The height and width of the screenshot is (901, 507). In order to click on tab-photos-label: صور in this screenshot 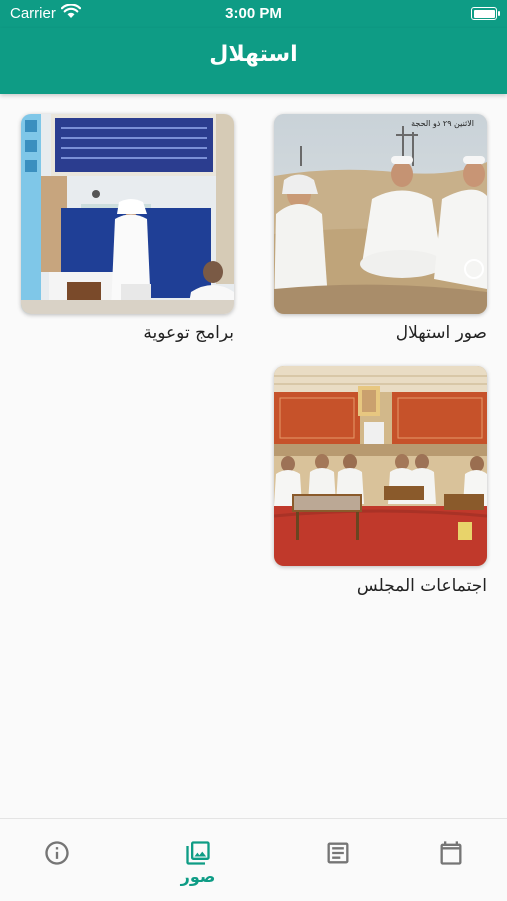, I will do `click(198, 876)`.